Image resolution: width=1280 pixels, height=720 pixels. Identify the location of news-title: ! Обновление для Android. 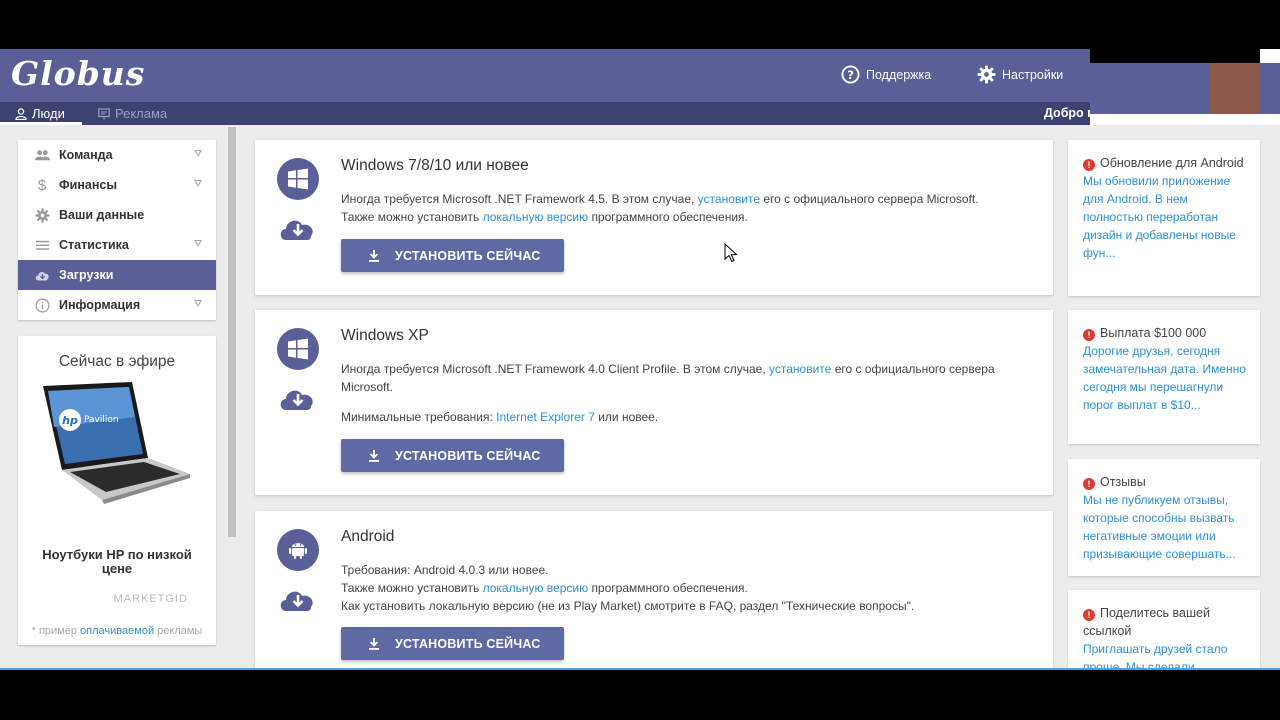
(1164, 163).